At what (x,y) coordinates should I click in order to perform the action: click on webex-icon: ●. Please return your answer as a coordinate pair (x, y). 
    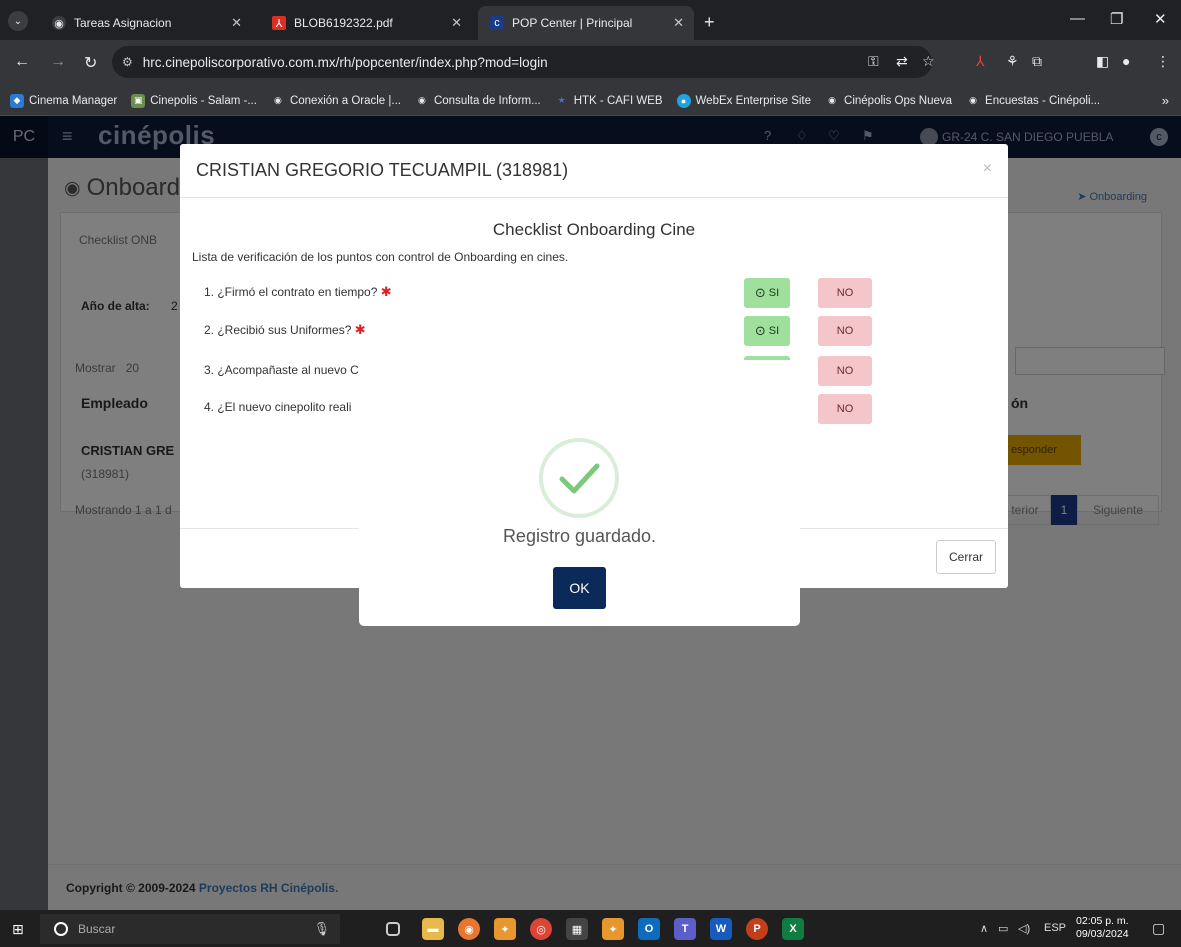
    Looking at the image, I should click on (683, 100).